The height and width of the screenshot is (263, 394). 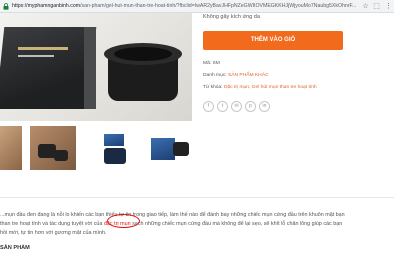 I want to click on extension-icon: ⬚, so click(x=376, y=6).